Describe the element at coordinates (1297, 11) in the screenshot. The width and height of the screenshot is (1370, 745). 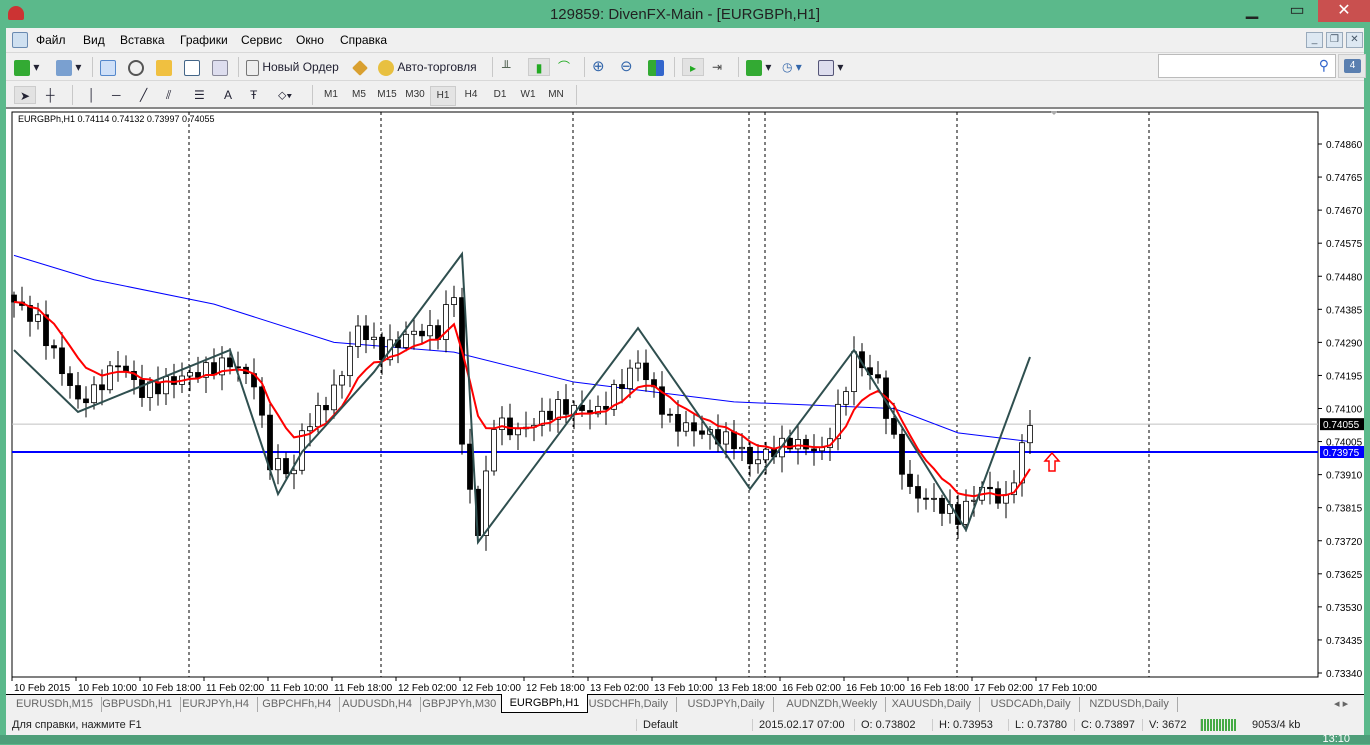
I see `maximize-button: ▭` at that location.